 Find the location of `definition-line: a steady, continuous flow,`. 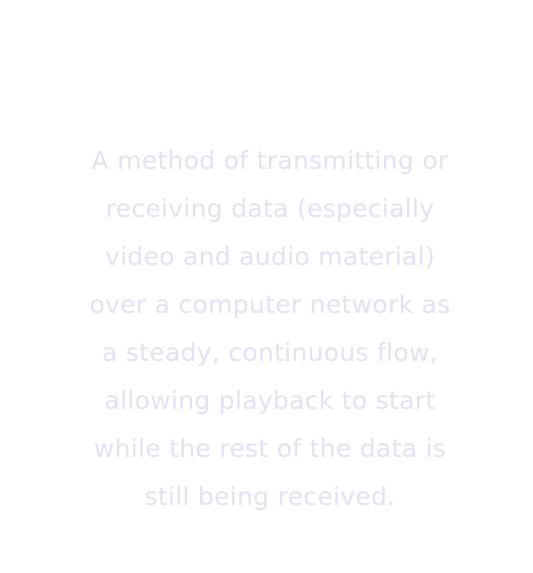

definition-line: a steady, continuous flow, is located at coordinates (270, 352).